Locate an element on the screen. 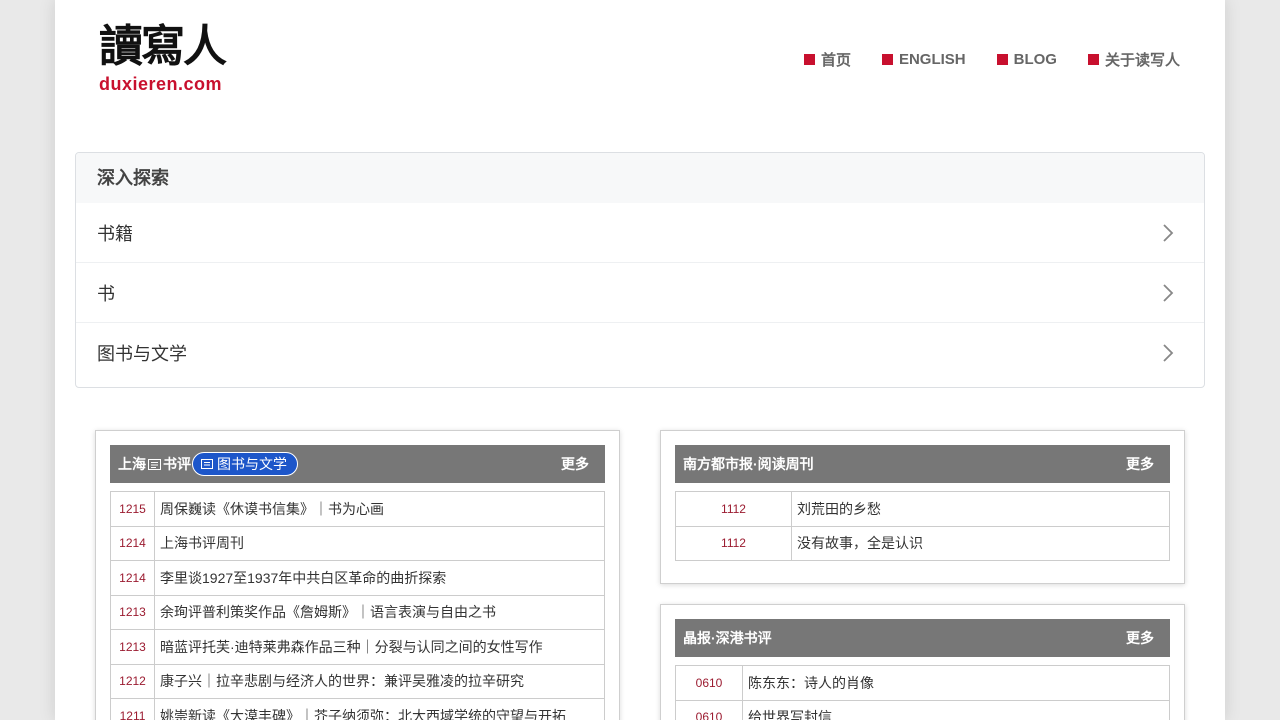  box-title-text: 上海 is located at coordinates (132, 464).